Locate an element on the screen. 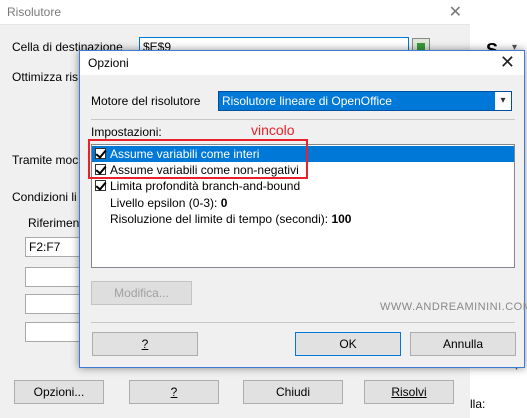 The width and height of the screenshot is (527, 418). solve-button-label: Risolvi is located at coordinates (409, 392).